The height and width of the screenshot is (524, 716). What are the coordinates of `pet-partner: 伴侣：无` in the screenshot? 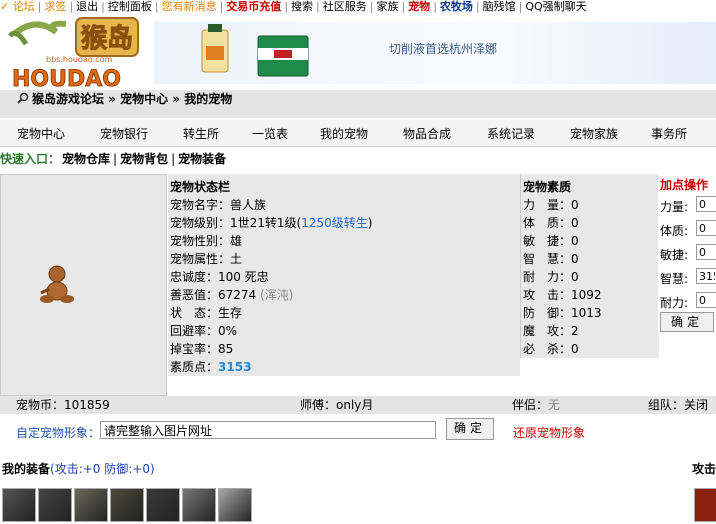 It's located at (536, 405).